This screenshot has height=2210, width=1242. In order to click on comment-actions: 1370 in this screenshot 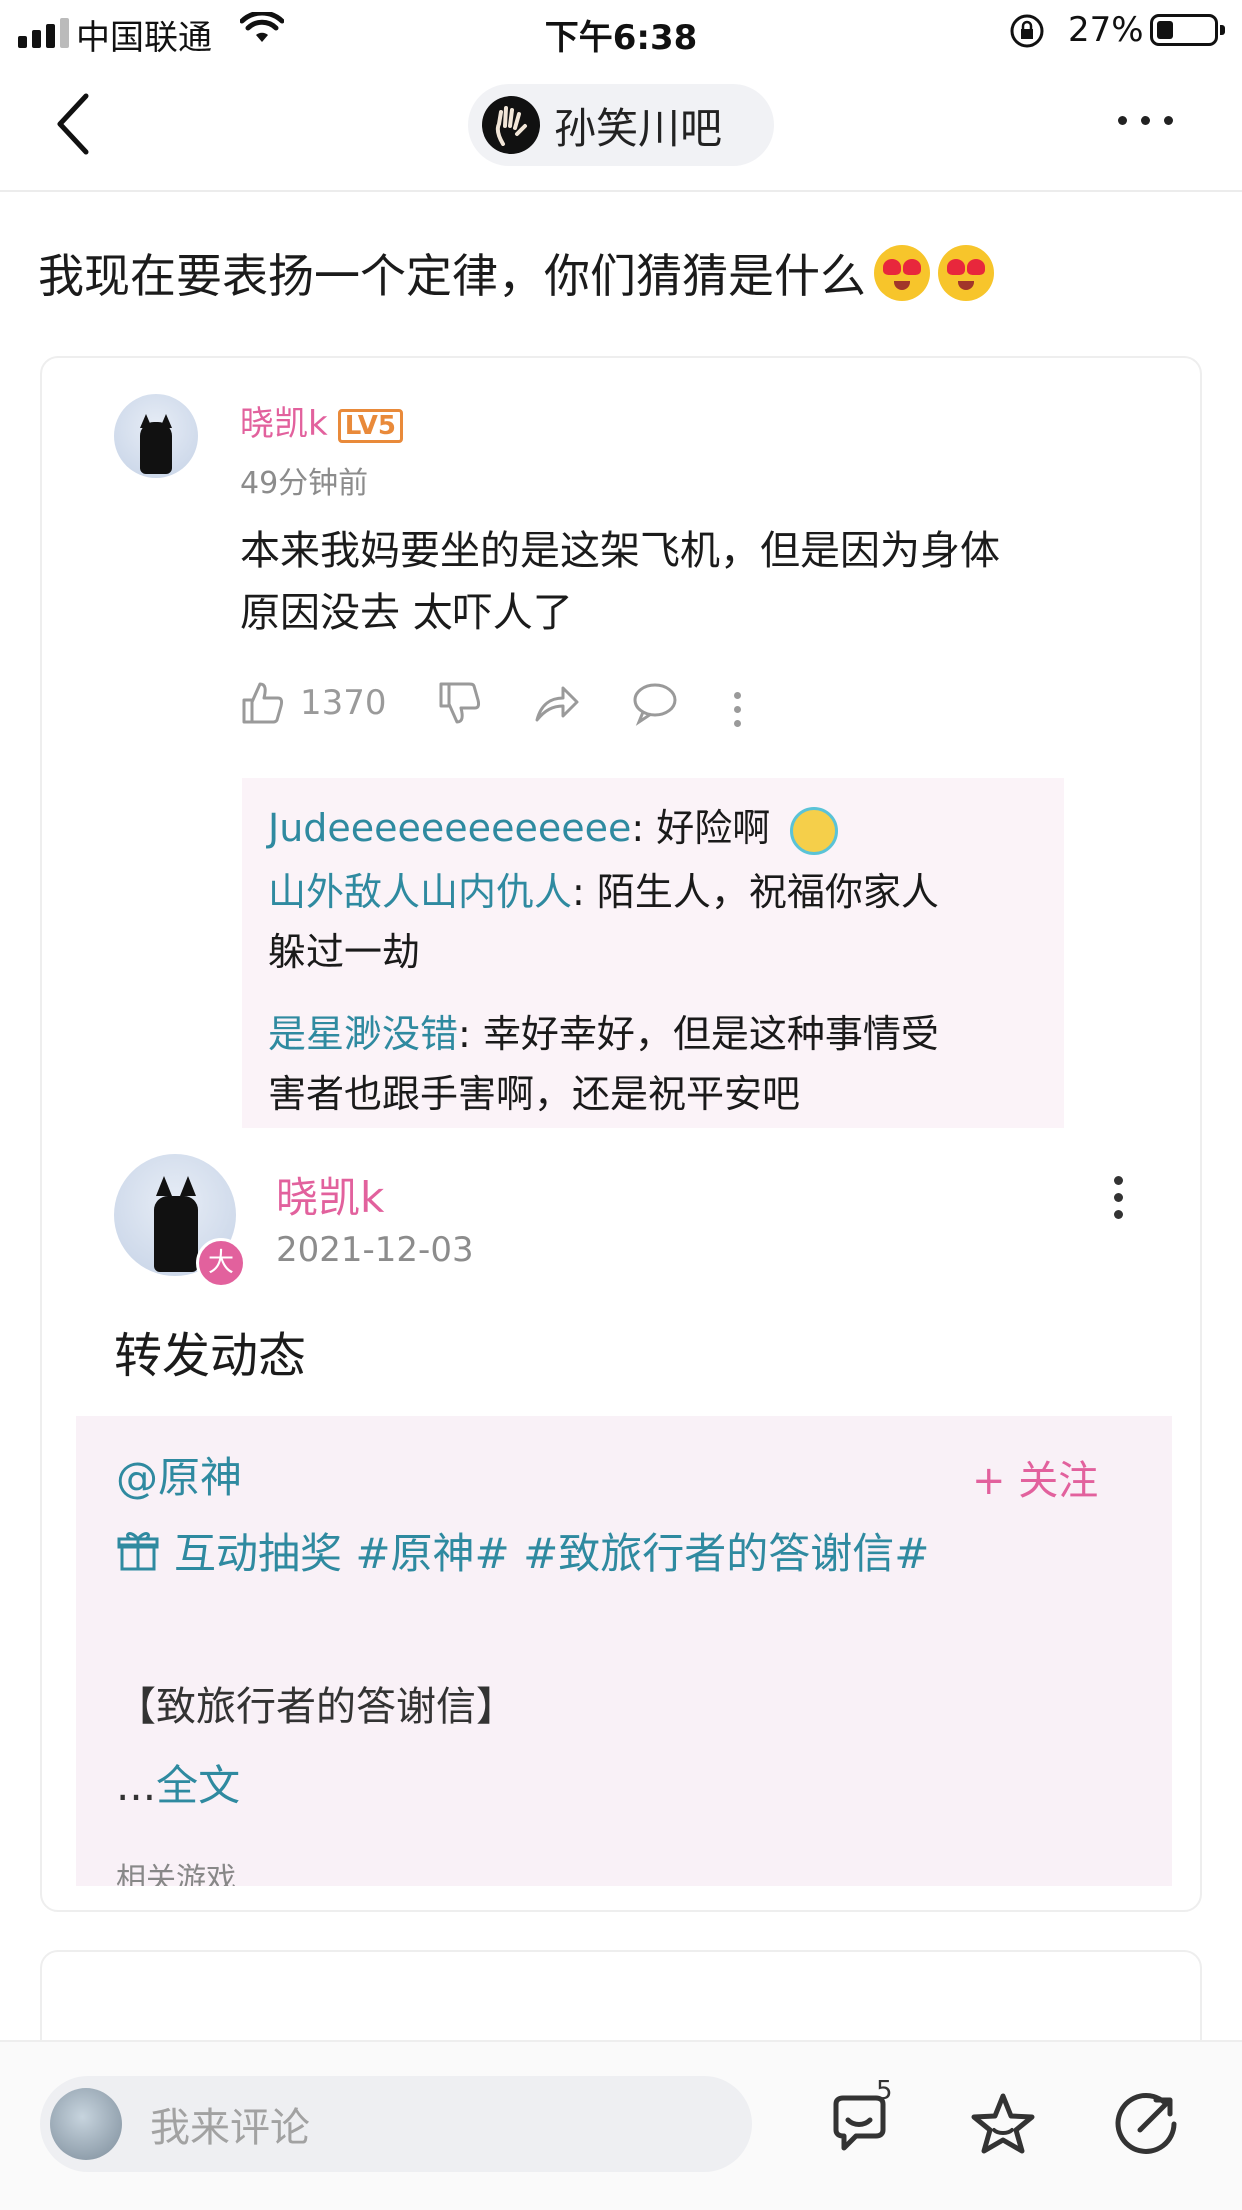, I will do `click(459, 703)`.